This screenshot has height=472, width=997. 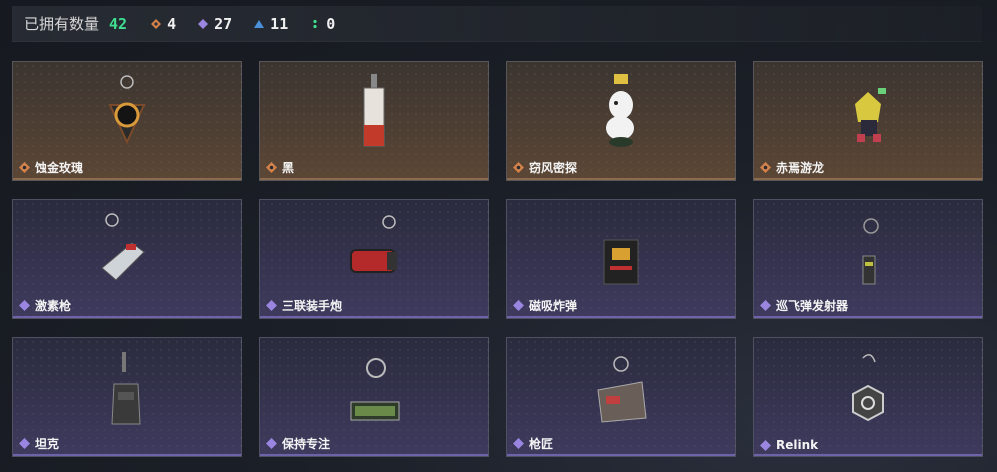 I want to click on item-label: 三联装手炮, so click(x=304, y=305).